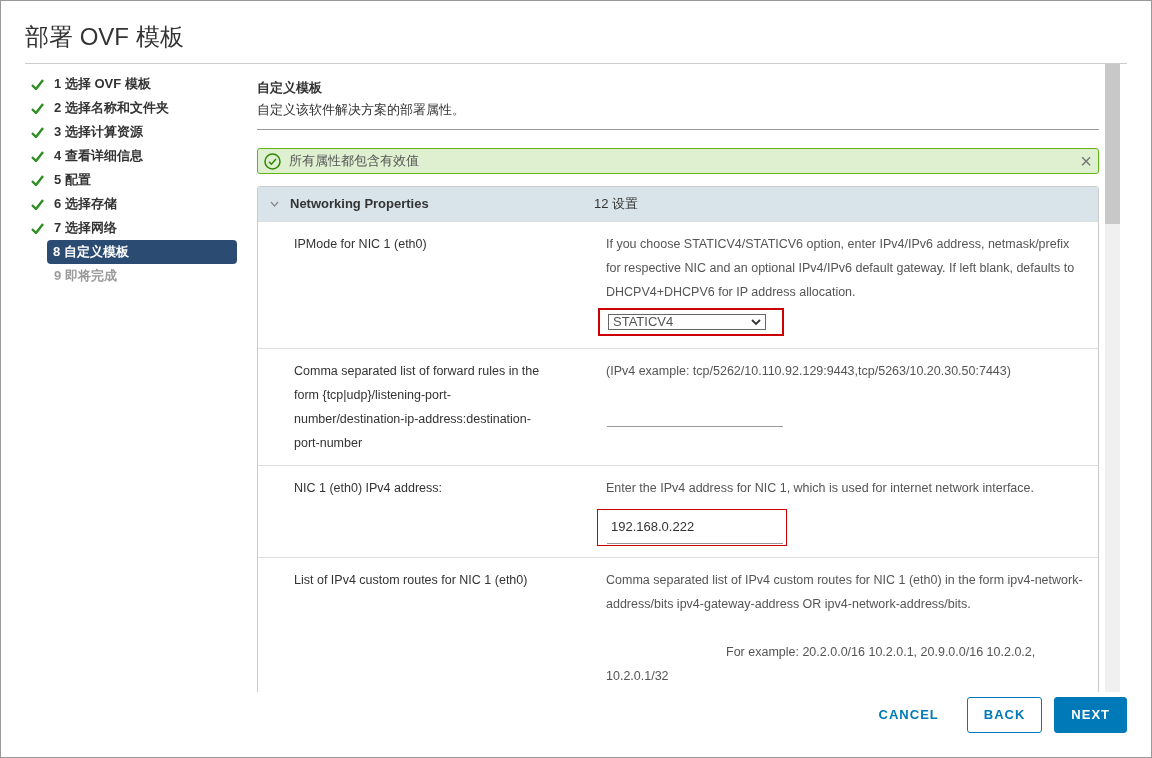  I want to click on success-icon, so click(272, 161).